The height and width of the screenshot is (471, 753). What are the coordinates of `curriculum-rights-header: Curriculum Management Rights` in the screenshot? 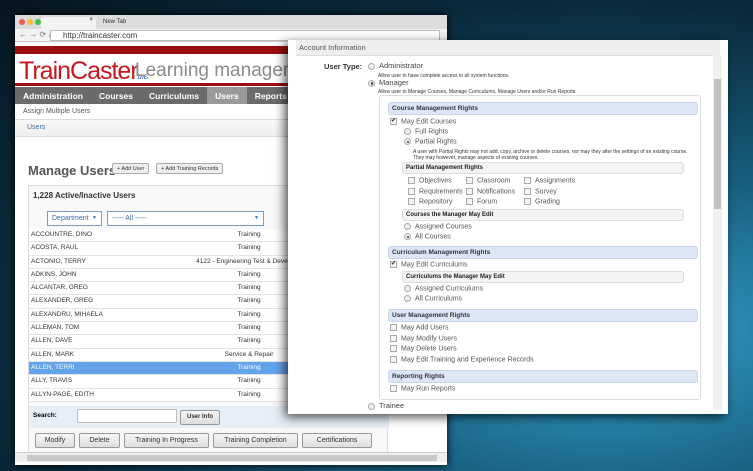 It's located at (543, 252).